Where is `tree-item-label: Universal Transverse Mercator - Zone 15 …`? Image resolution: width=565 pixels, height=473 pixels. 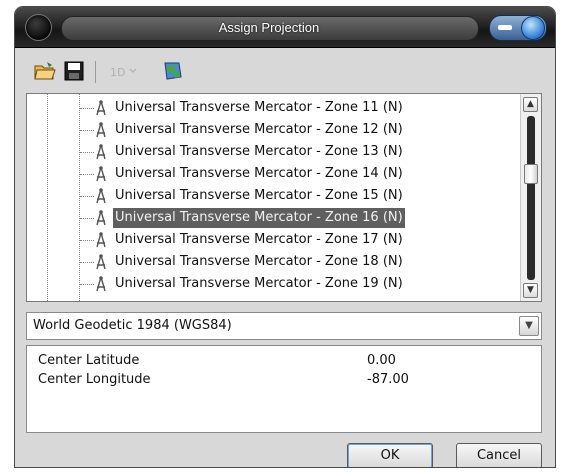
tree-item-label: Universal Transverse Mercator - Zone 15 … is located at coordinates (259, 195).